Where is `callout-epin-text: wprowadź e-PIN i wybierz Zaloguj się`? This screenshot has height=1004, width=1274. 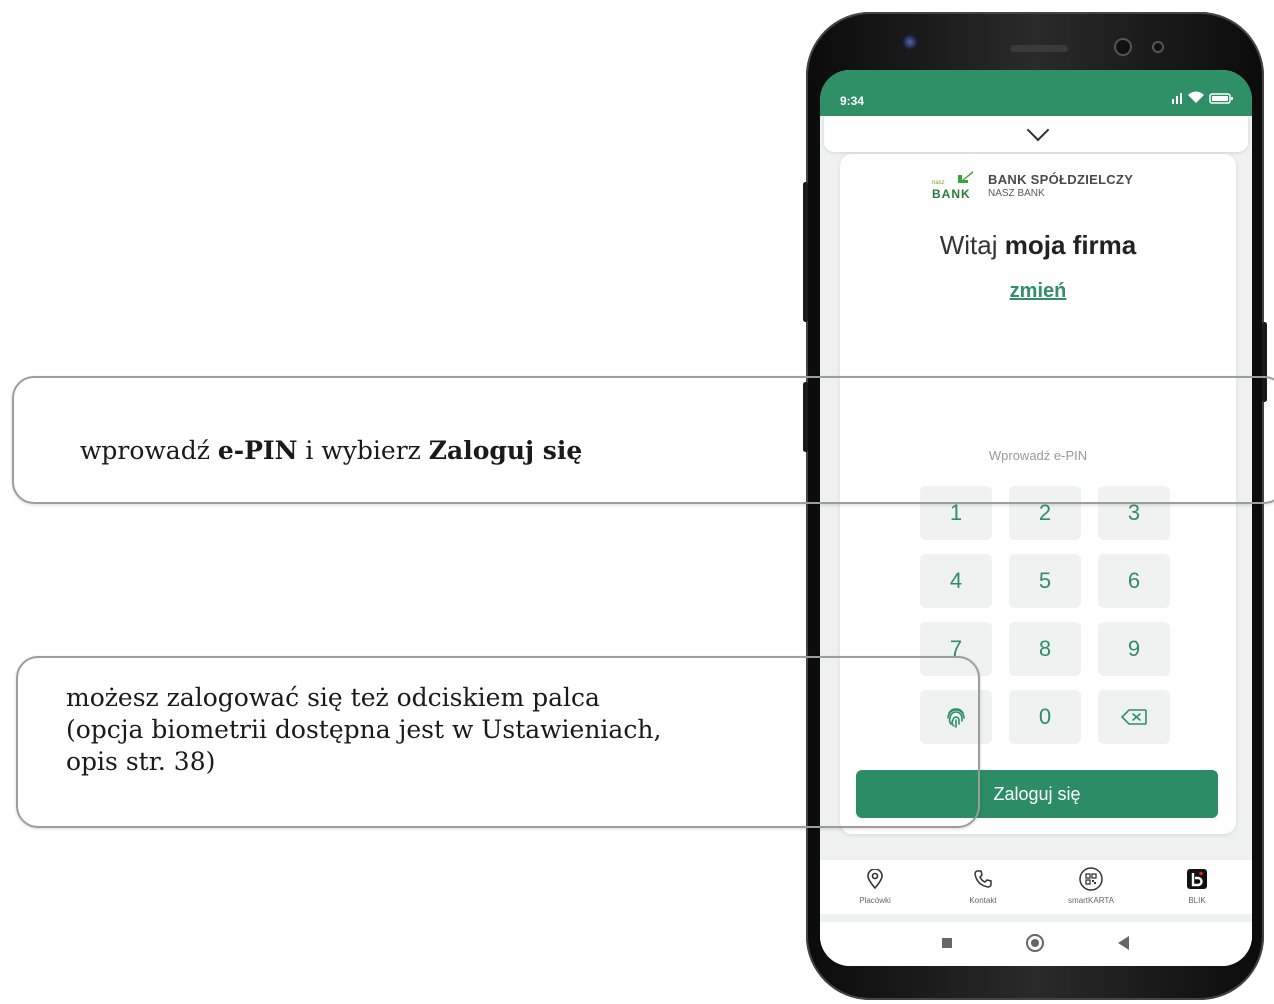 callout-epin-text: wprowadź e-PIN i wybierz Zaloguj się is located at coordinates (331, 450).